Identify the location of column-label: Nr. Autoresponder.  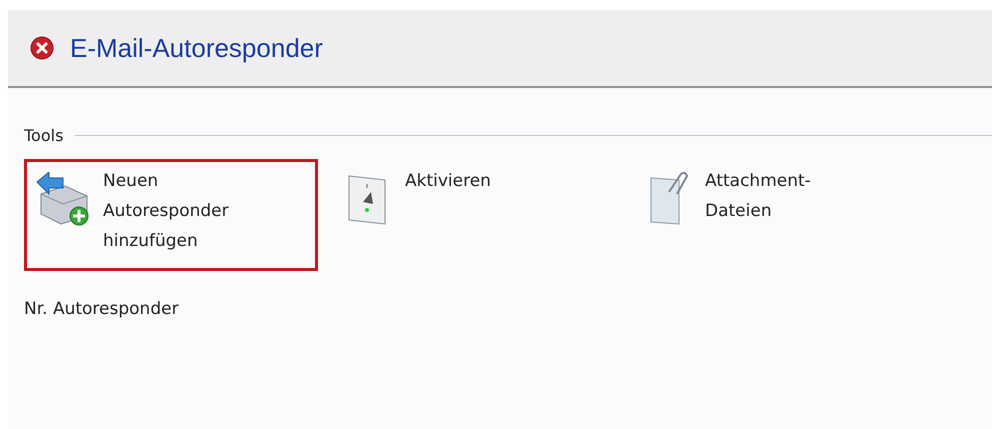
(101, 309).